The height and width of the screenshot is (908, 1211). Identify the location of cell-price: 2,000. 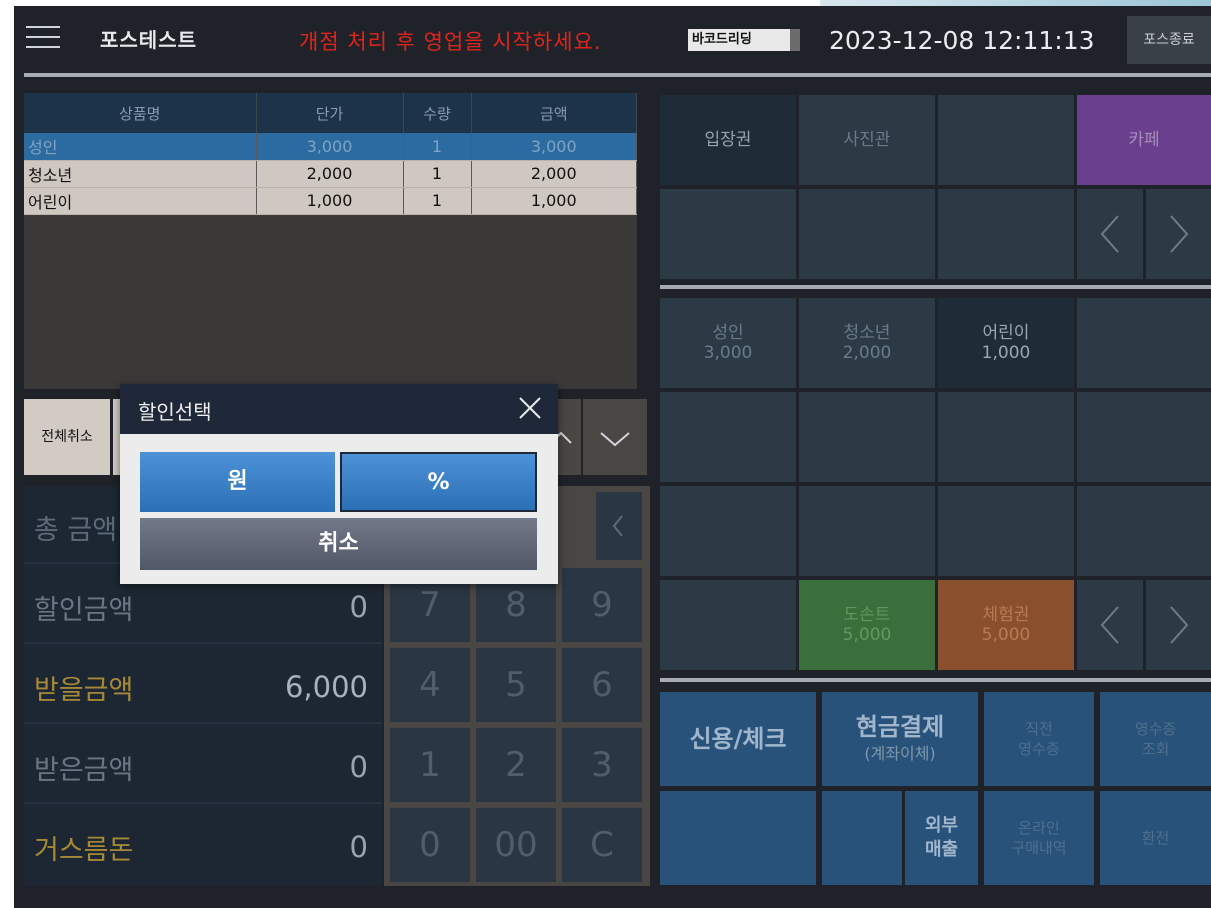
(330, 174).